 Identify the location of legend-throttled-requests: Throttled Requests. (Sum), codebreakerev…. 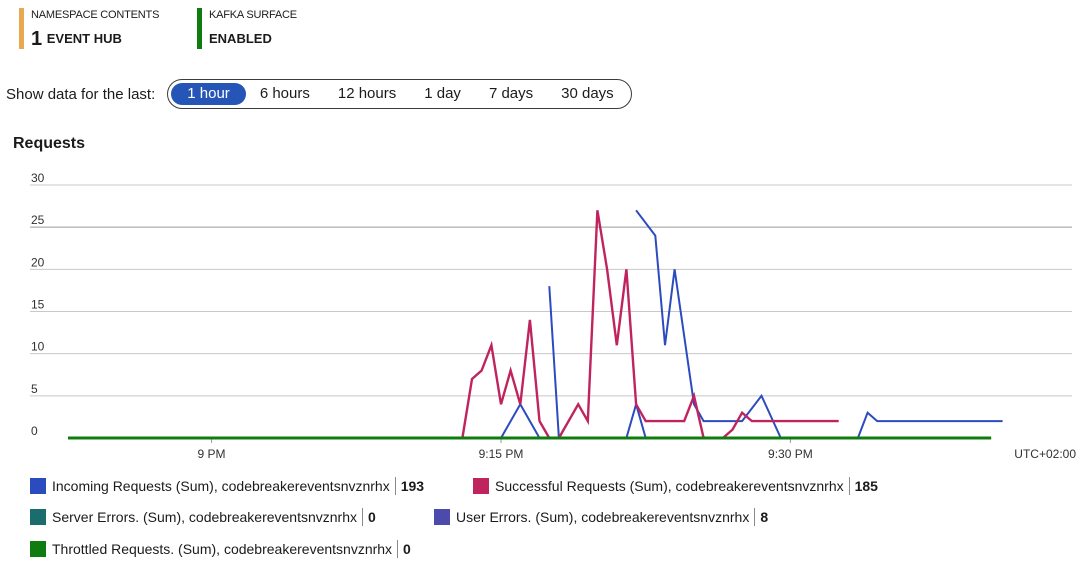
(220, 549).